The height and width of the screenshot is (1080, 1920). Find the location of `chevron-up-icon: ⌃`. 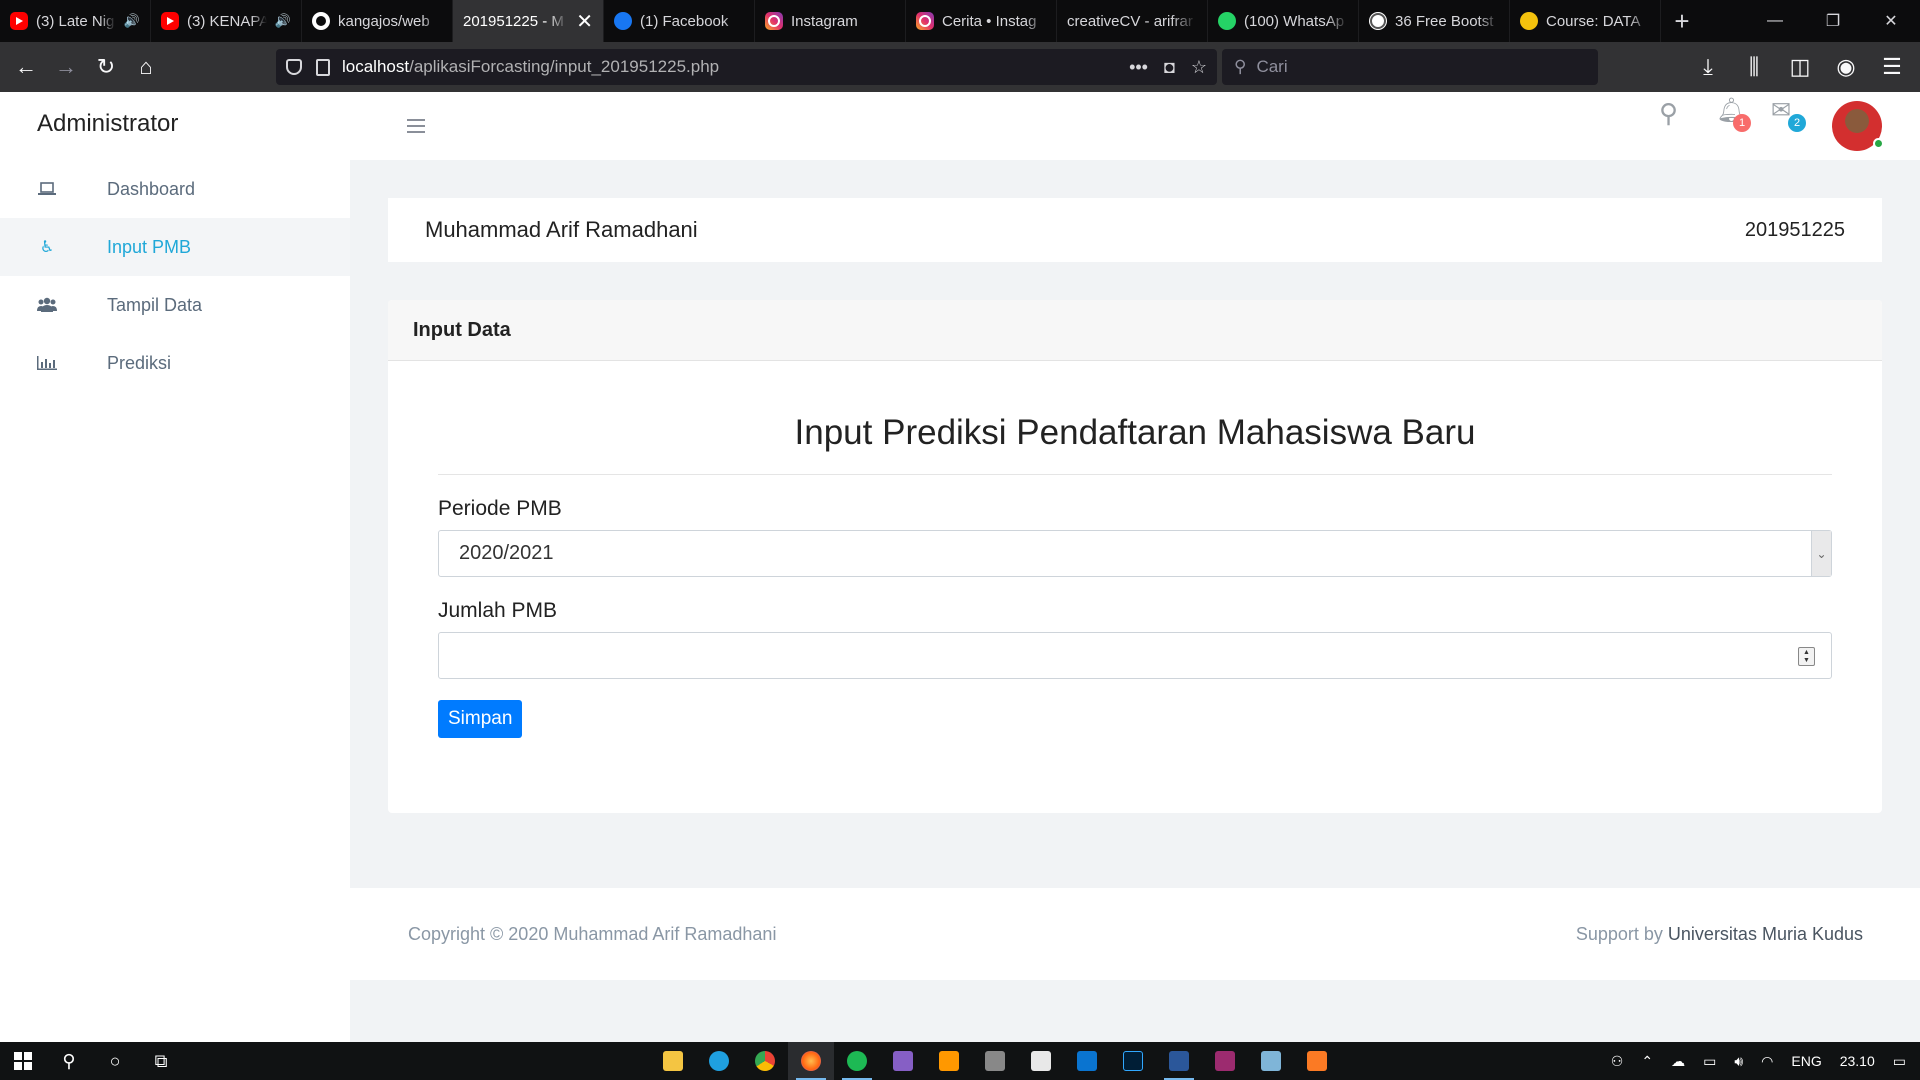

chevron-up-icon: ⌃ is located at coordinates (1647, 1061).